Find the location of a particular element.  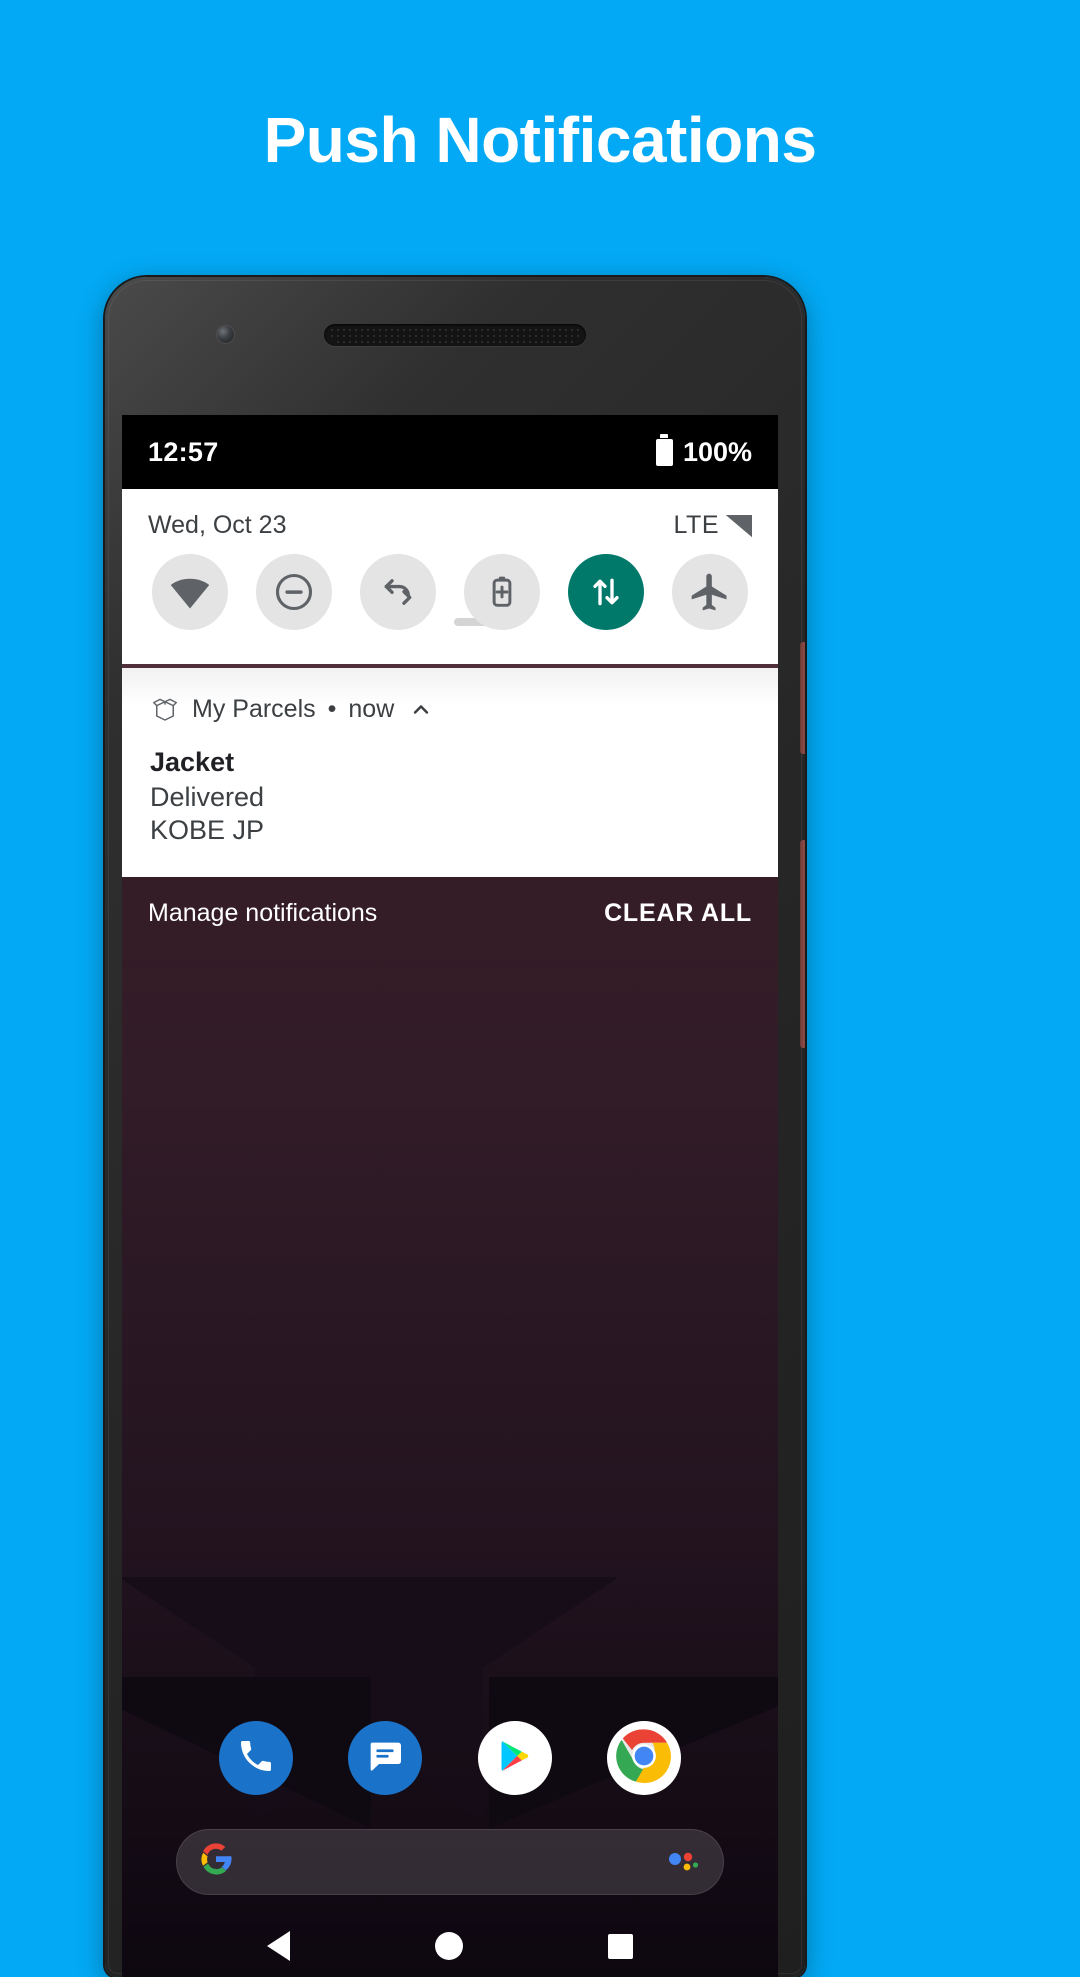

page-title: Push Notifications is located at coordinates (540, 140).